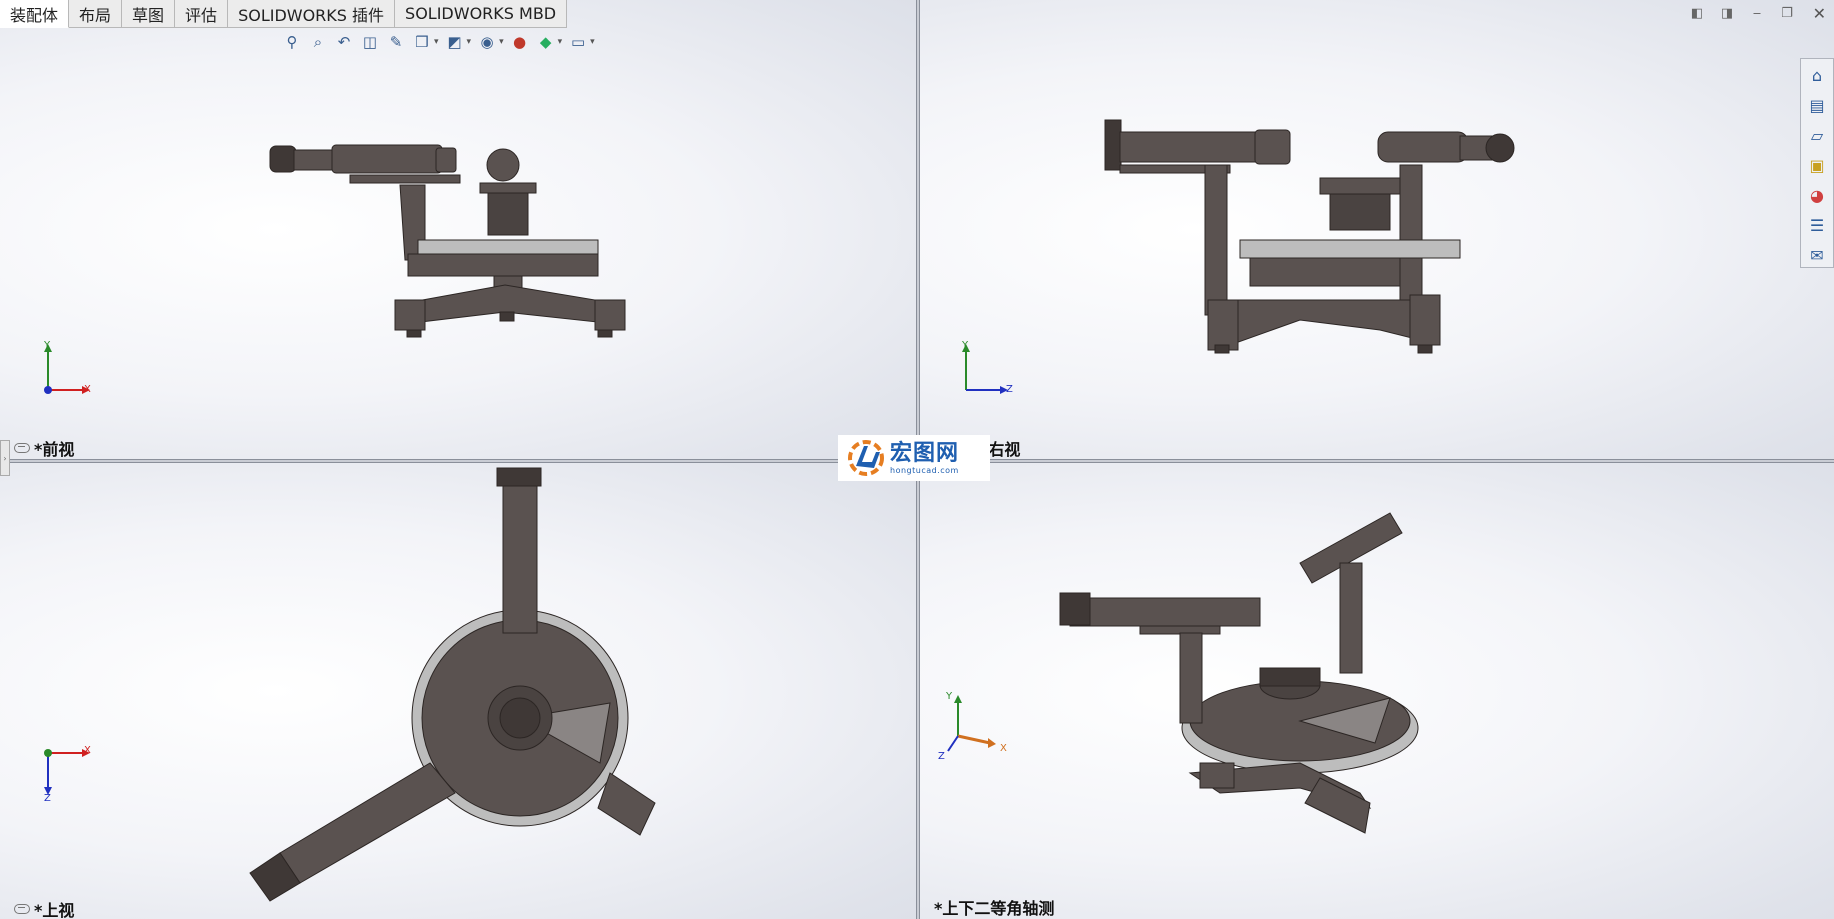  Describe the element at coordinates (54, 449) in the screenshot. I see `view-name: *前视` at that location.